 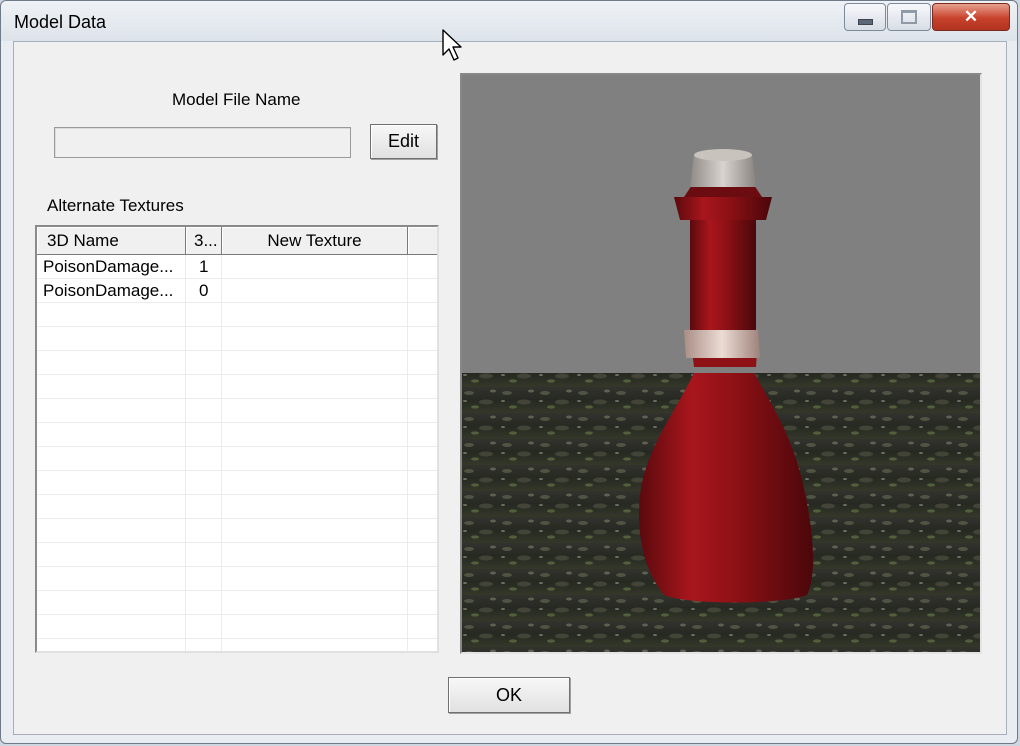 I want to click on list-item: PoisonDamage... 0, so click(x=237, y=291).